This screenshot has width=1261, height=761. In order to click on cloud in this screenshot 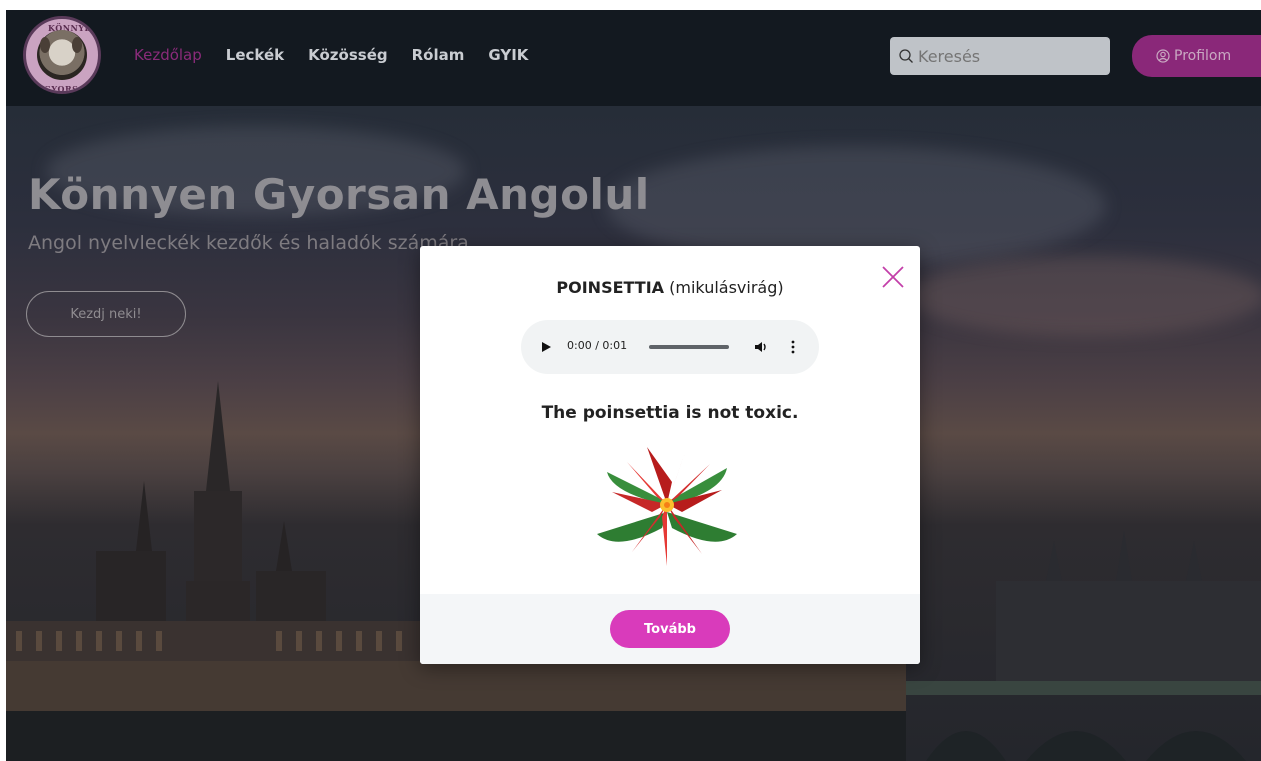, I will do `click(1083, 296)`.